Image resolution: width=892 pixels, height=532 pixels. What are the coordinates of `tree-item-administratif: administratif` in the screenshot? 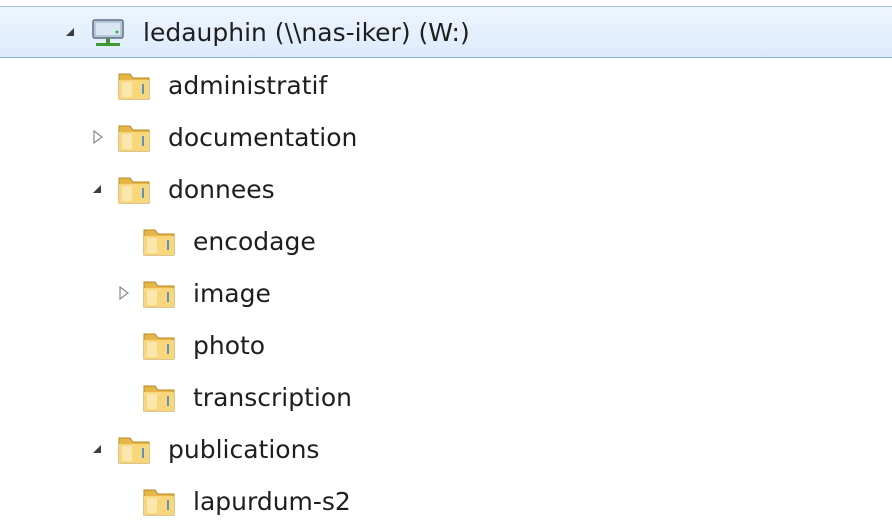 It's located at (446, 86).